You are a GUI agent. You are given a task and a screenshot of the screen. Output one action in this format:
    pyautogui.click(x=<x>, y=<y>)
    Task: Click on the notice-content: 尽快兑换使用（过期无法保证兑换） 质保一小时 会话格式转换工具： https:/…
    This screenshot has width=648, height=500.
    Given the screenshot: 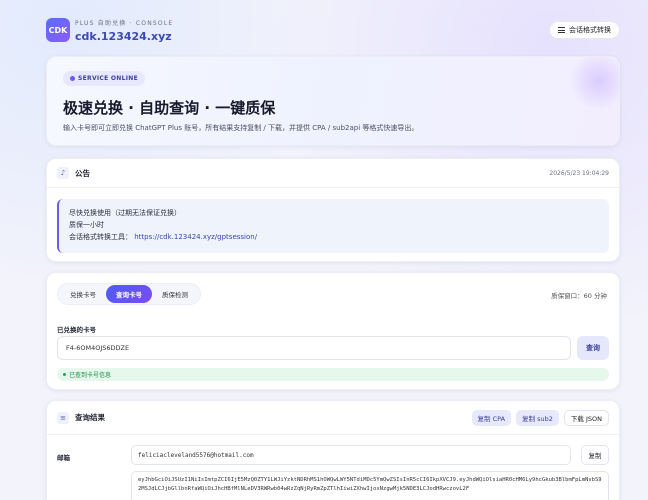 What is the action you would take?
    pyautogui.click(x=333, y=226)
    